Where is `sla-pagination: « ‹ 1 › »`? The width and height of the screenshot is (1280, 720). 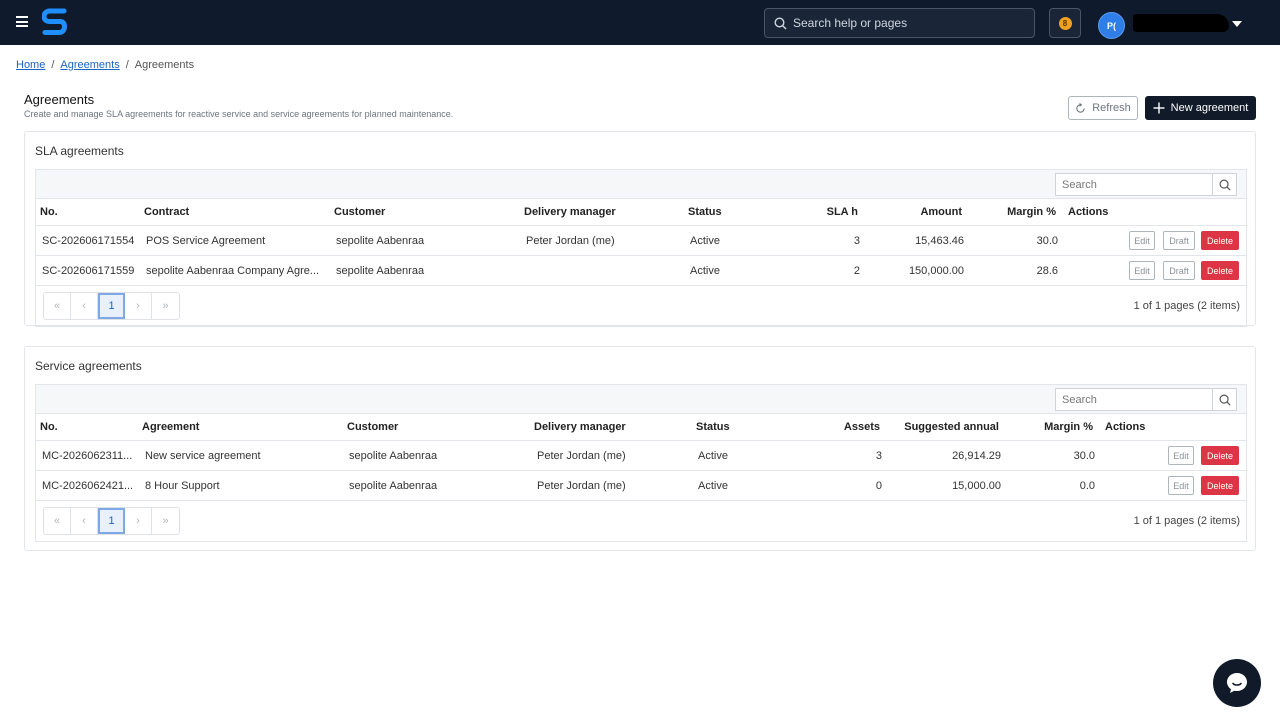 sla-pagination: « ‹ 1 › » is located at coordinates (111, 306).